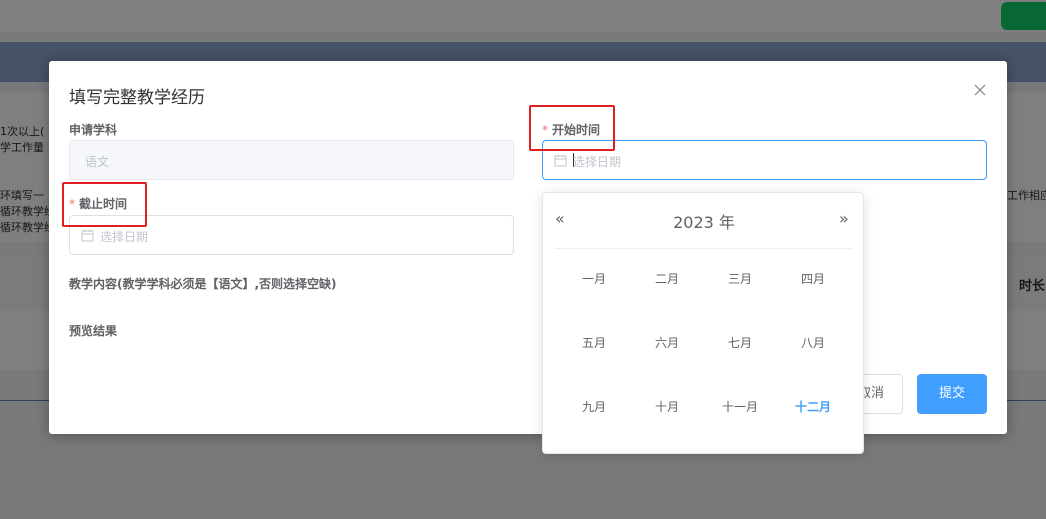 The image size is (1046, 519). I want to click on end-time-label: * 截止时间, so click(98, 203).